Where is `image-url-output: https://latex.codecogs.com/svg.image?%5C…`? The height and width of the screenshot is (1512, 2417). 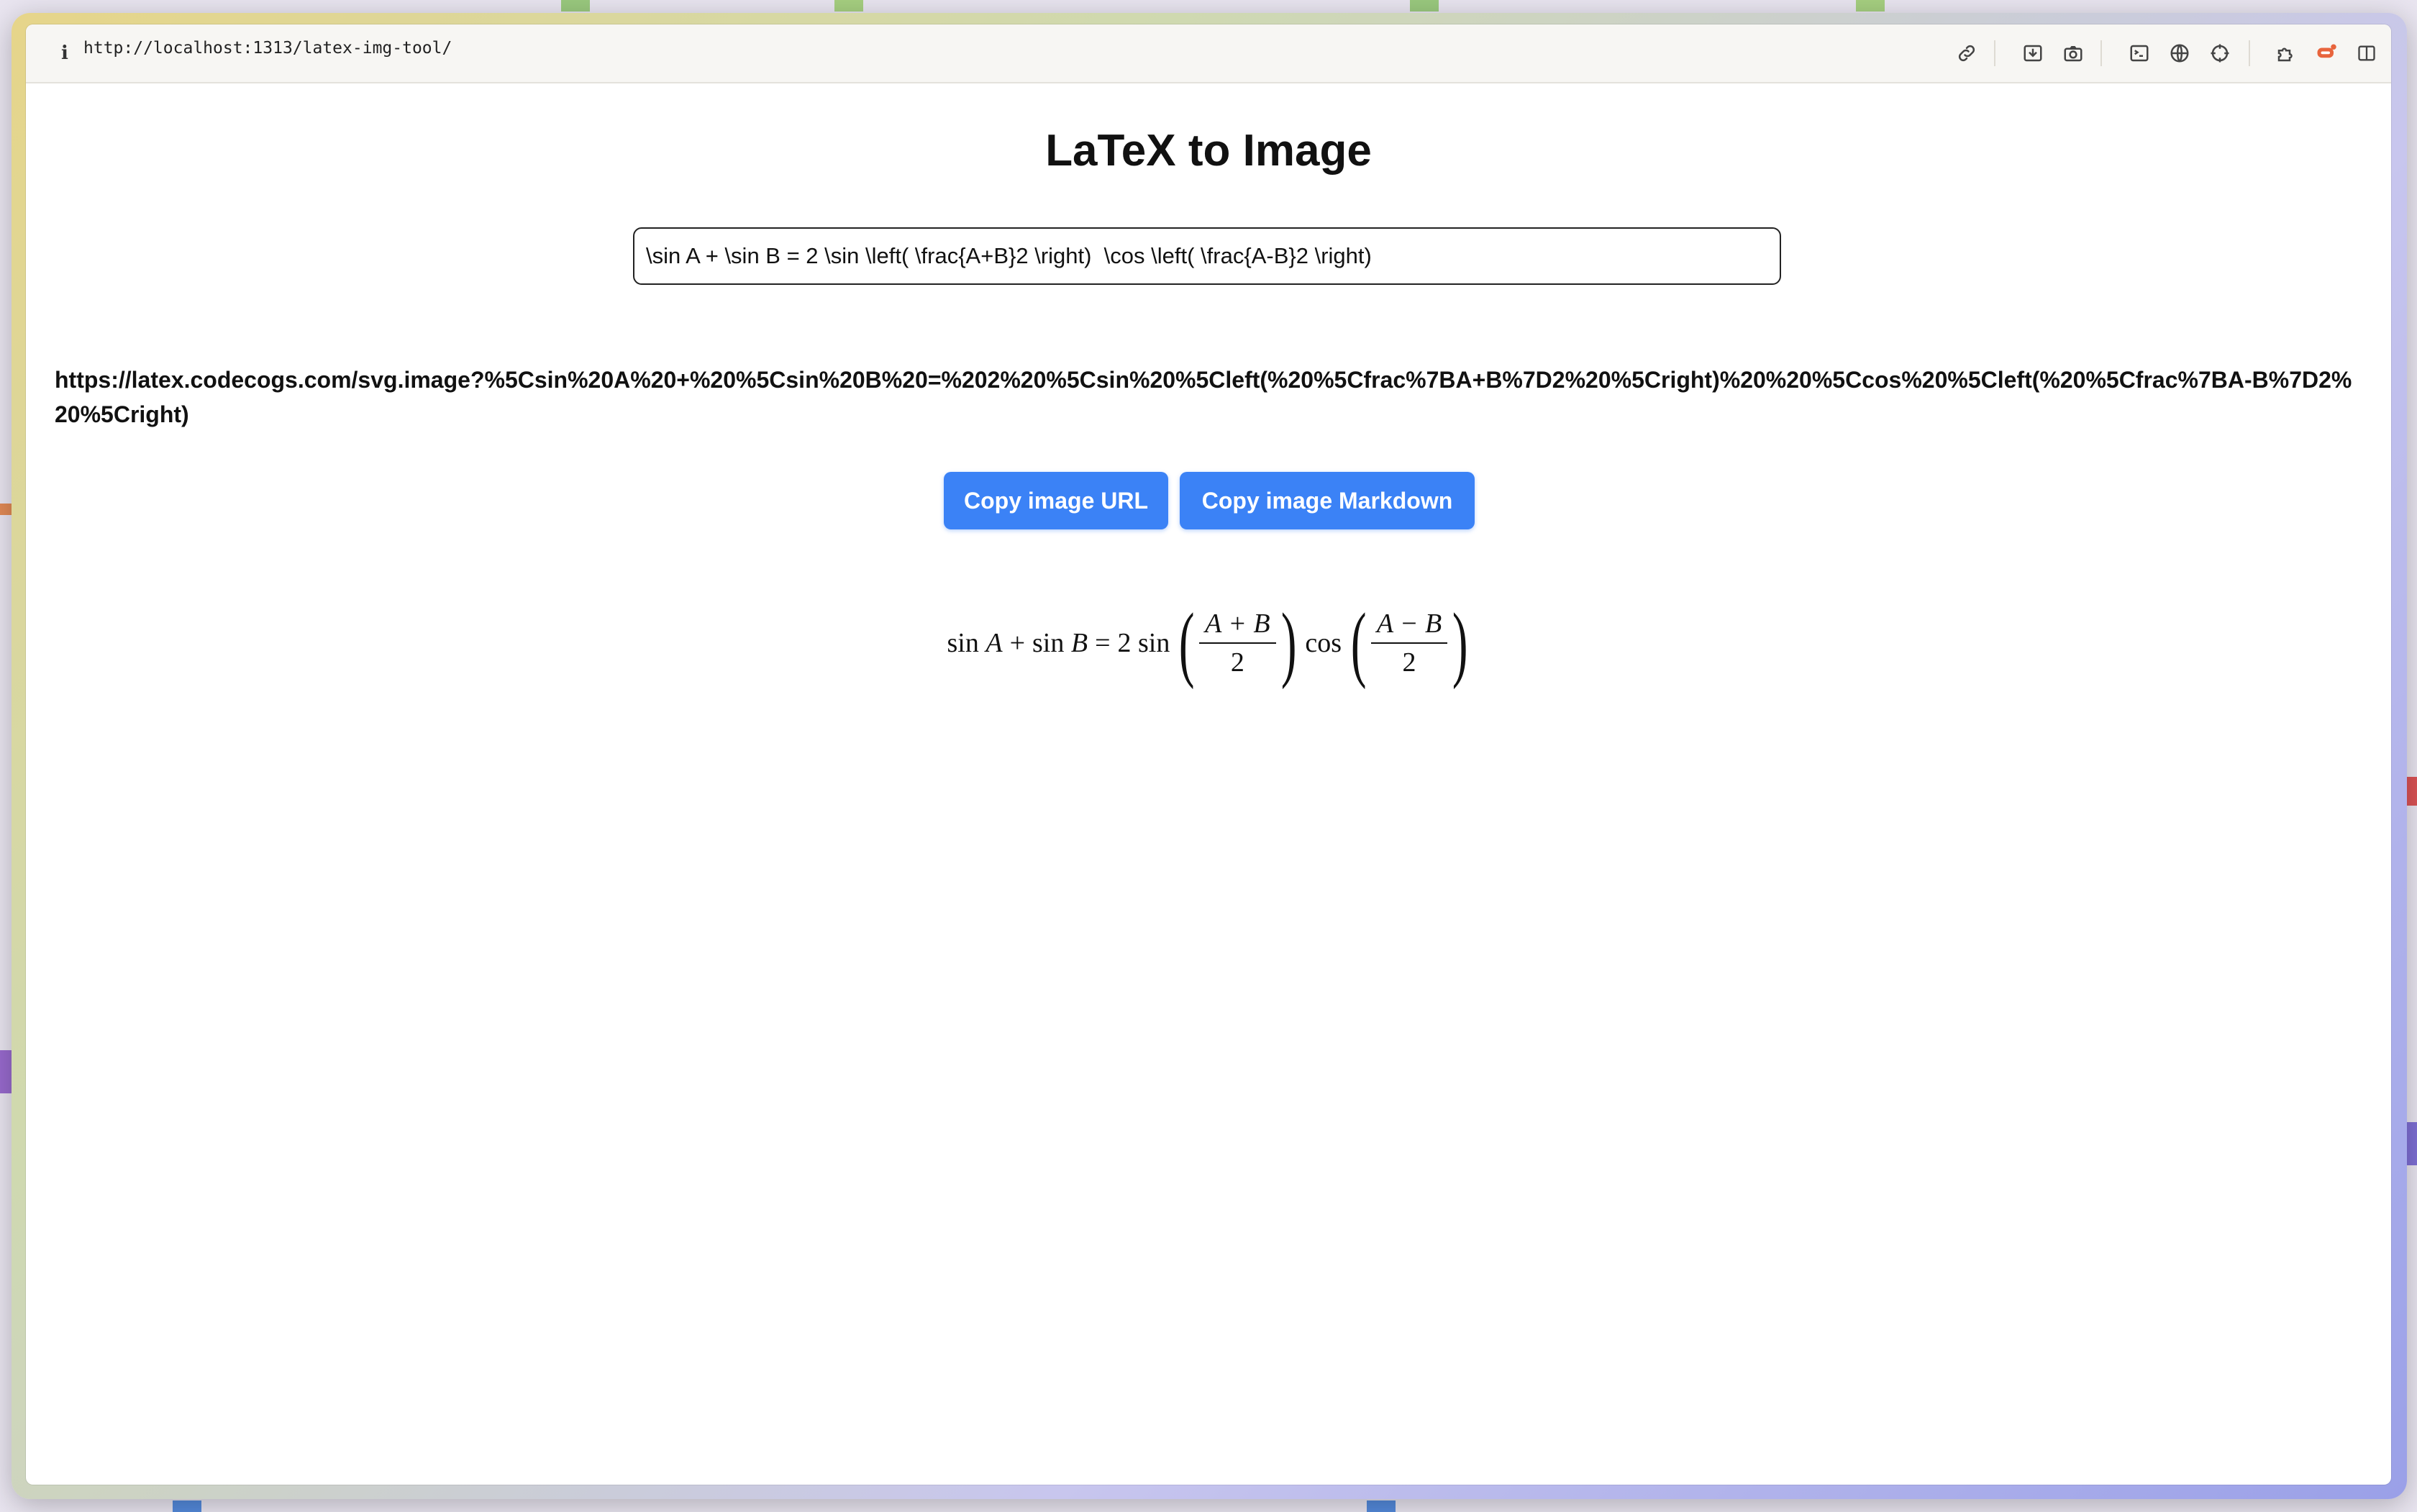 image-url-output: https://latex.codecogs.com/svg.image?%5C… is located at coordinates (1204, 397).